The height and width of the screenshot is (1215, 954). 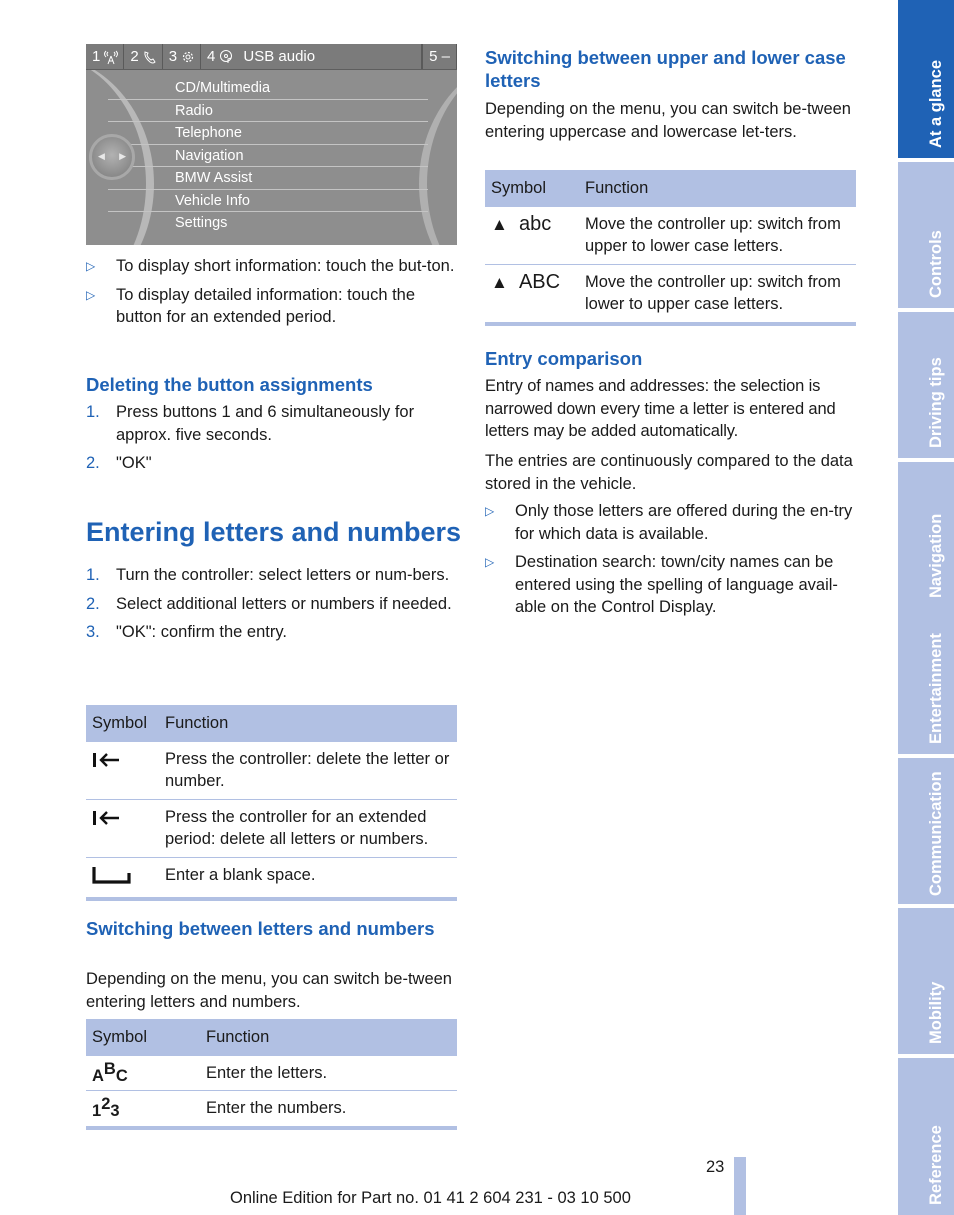 I want to click on favorite-button-1: 1, so click(x=105, y=56).